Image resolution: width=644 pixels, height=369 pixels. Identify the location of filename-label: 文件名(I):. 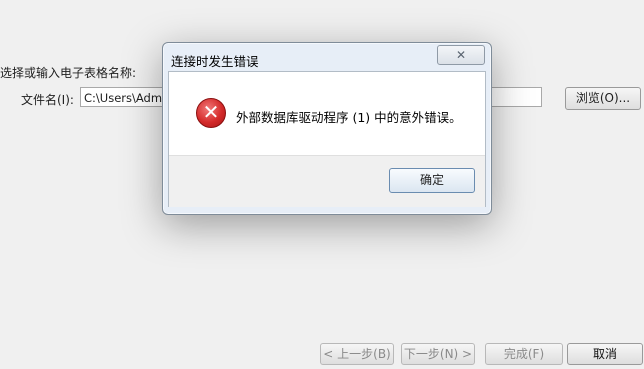
(47, 100).